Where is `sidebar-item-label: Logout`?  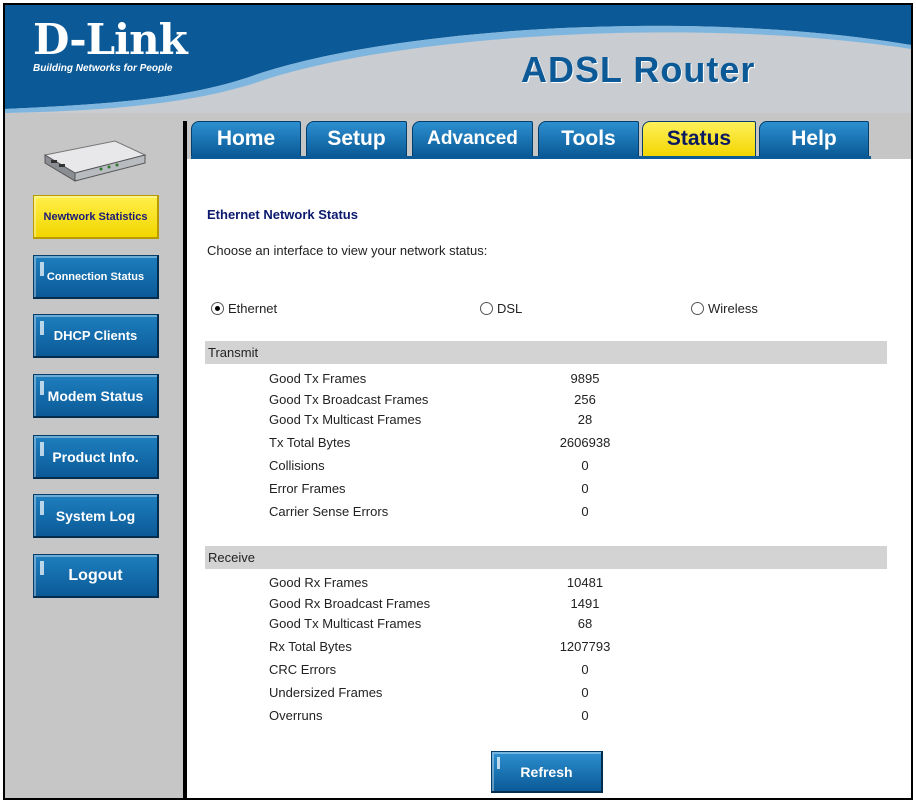 sidebar-item-label: Logout is located at coordinates (95, 575).